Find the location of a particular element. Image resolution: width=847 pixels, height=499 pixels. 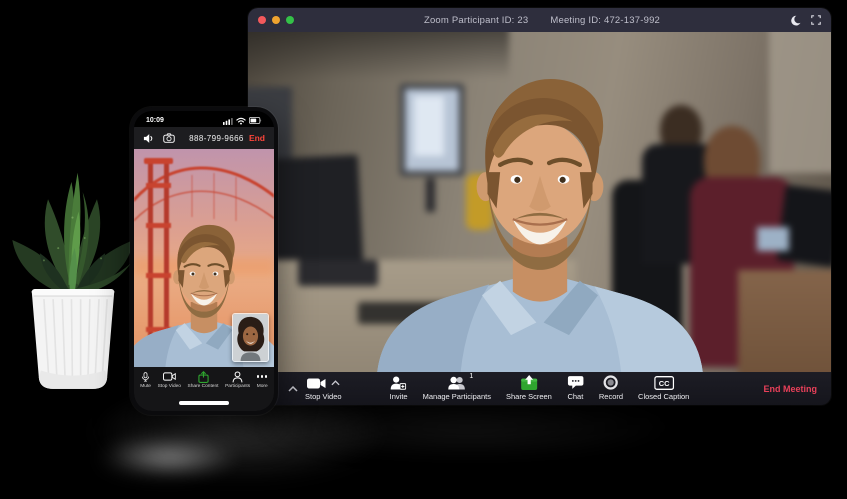

end-meeting-button: End Meeting is located at coordinates (791, 389).